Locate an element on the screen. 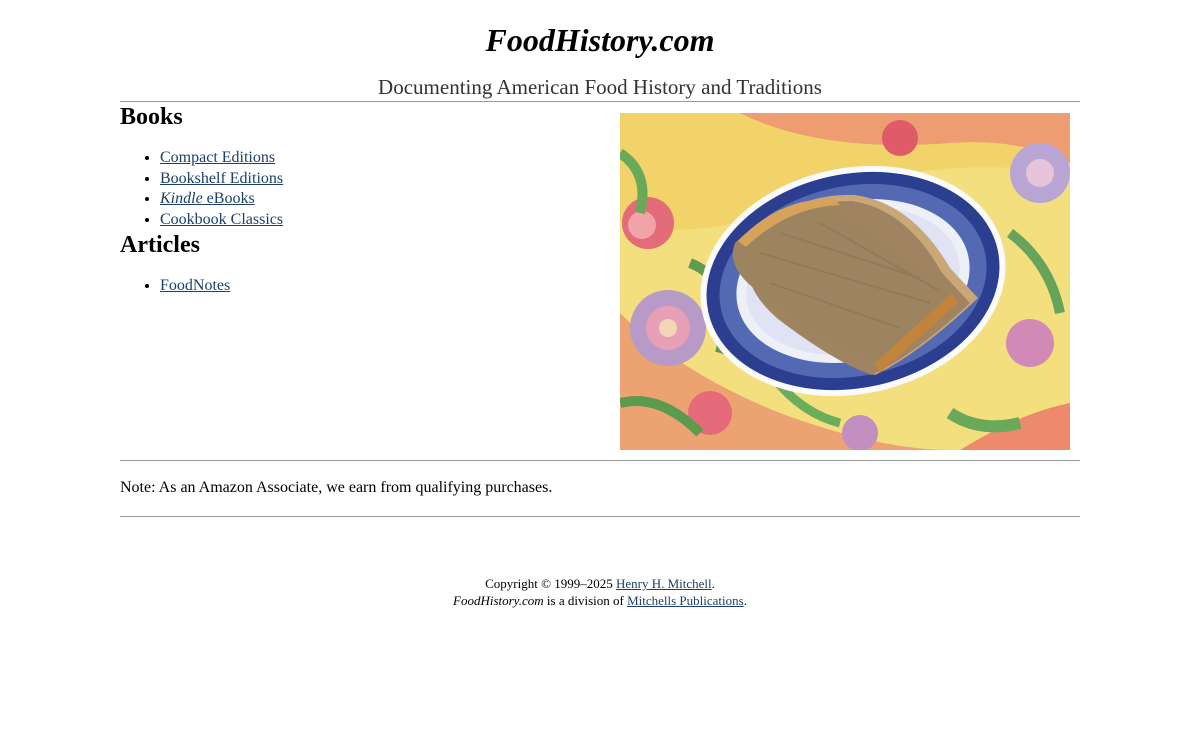 The image size is (1200, 740). author-link: Henry H. Mitchell is located at coordinates (664, 583).